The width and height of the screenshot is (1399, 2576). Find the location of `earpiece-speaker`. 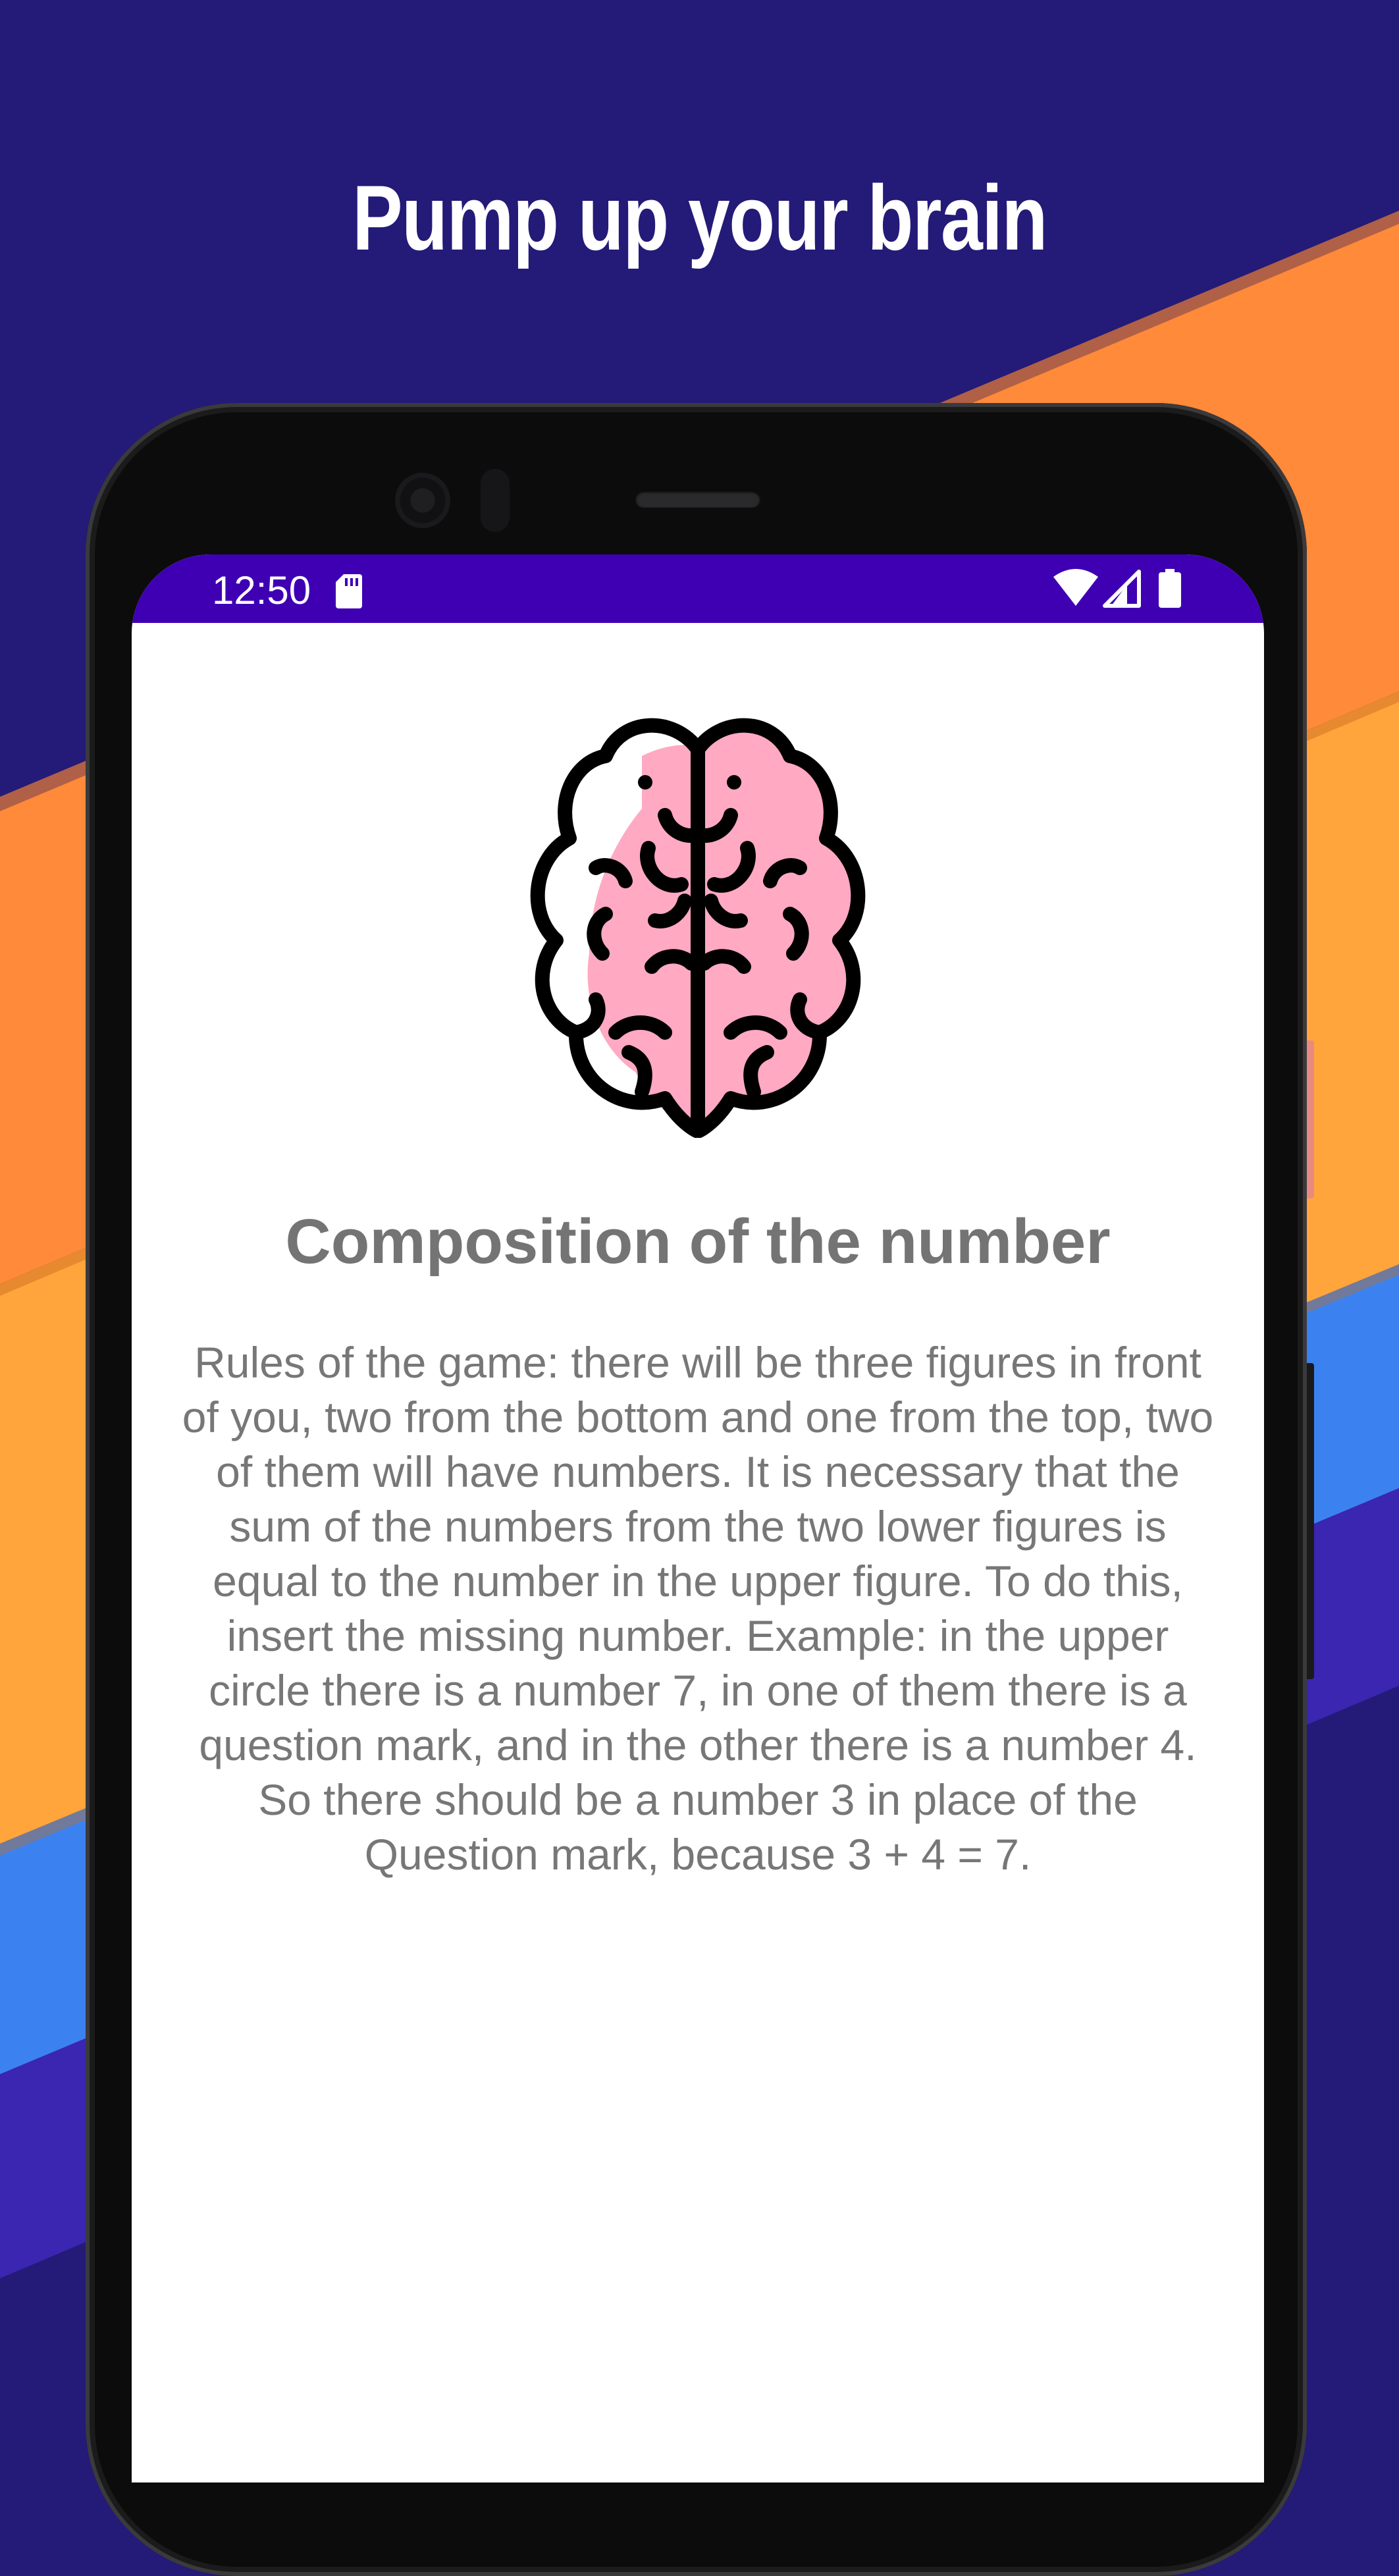

earpiece-speaker is located at coordinates (698, 499).